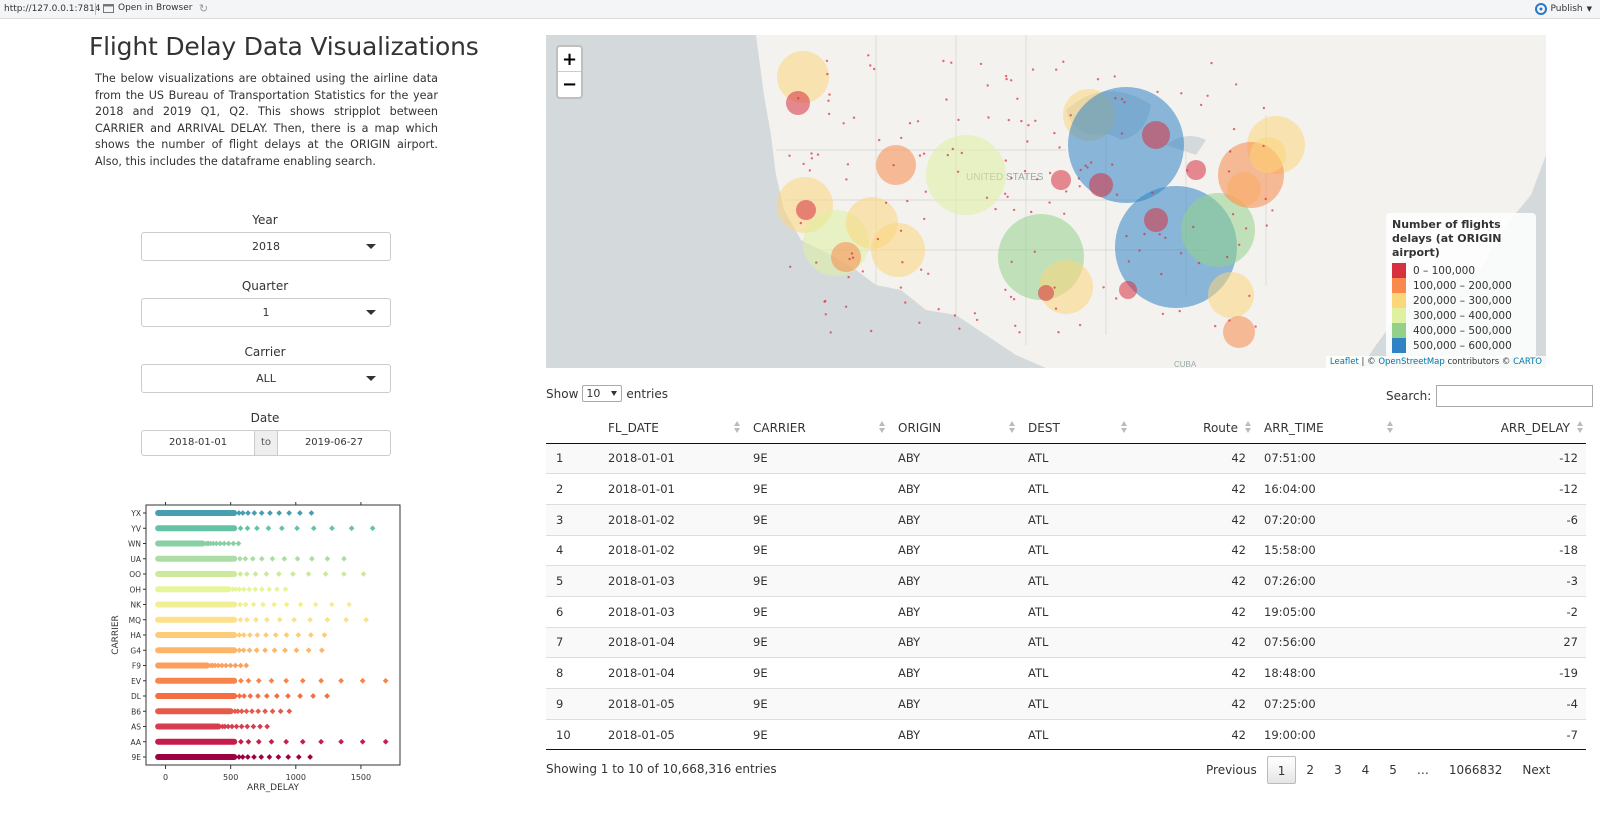 The image size is (1600, 828). What do you see at coordinates (1066, 458) in the screenshot?
I see `table-row: 1 2018-01-01 9E ABY ATL 42 07:51:00 -12` at bounding box center [1066, 458].